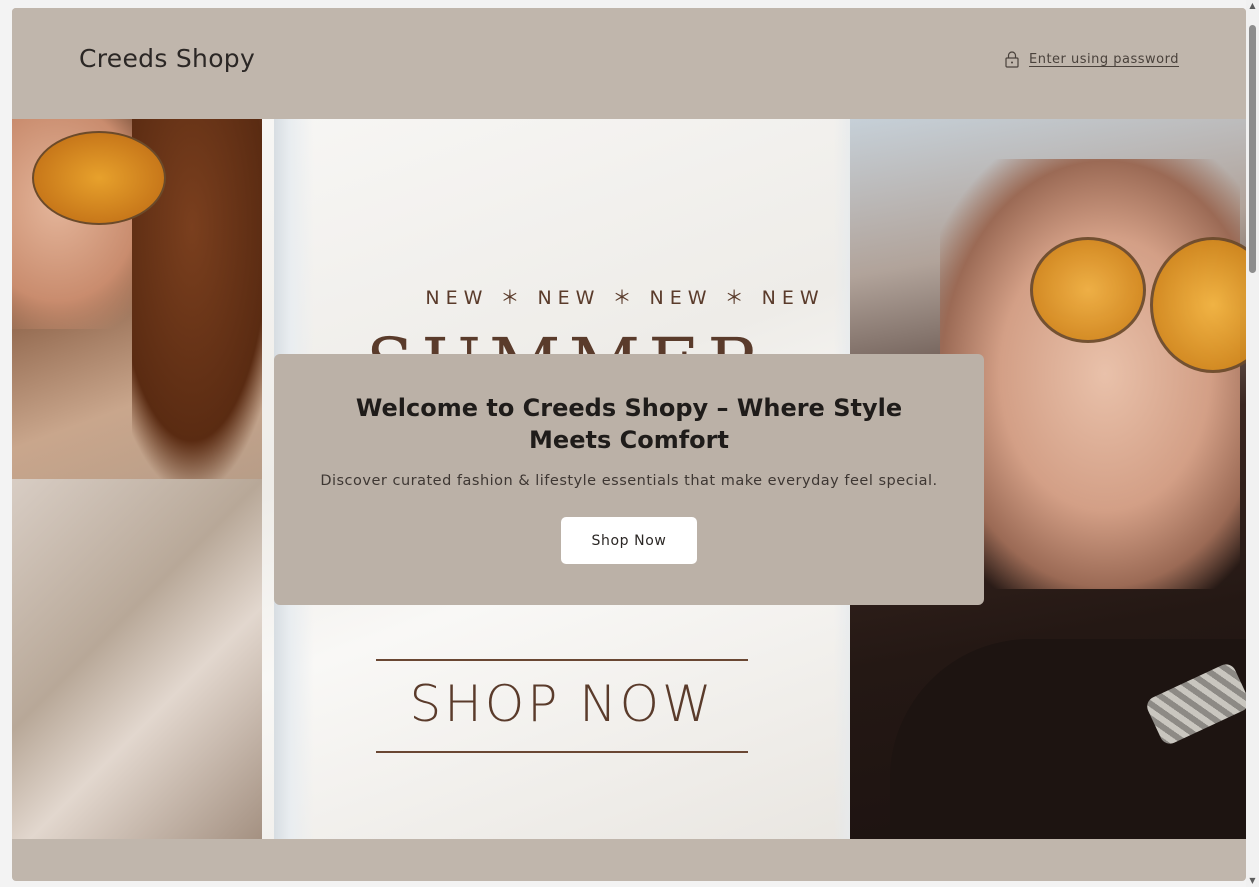  Describe the element at coordinates (1090, 374) in the screenshot. I see `model-face-right` at that location.